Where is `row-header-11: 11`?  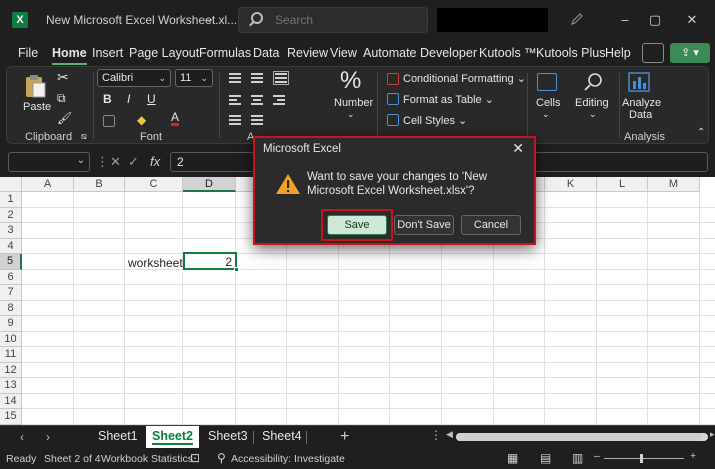 row-header-11: 11 is located at coordinates (11, 355).